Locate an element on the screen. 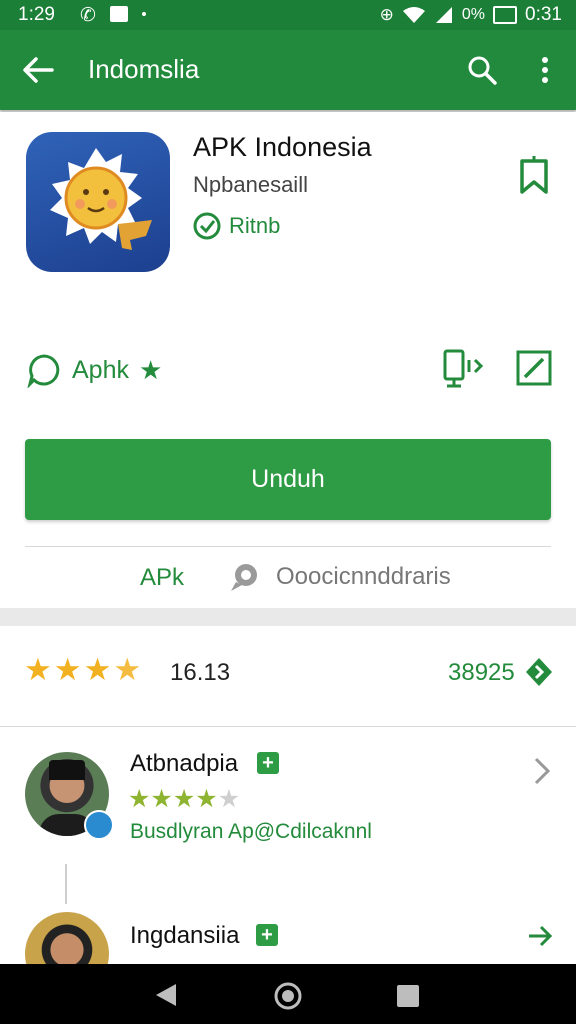  review-item: Ingdansiia + is located at coordinates (288, 935).